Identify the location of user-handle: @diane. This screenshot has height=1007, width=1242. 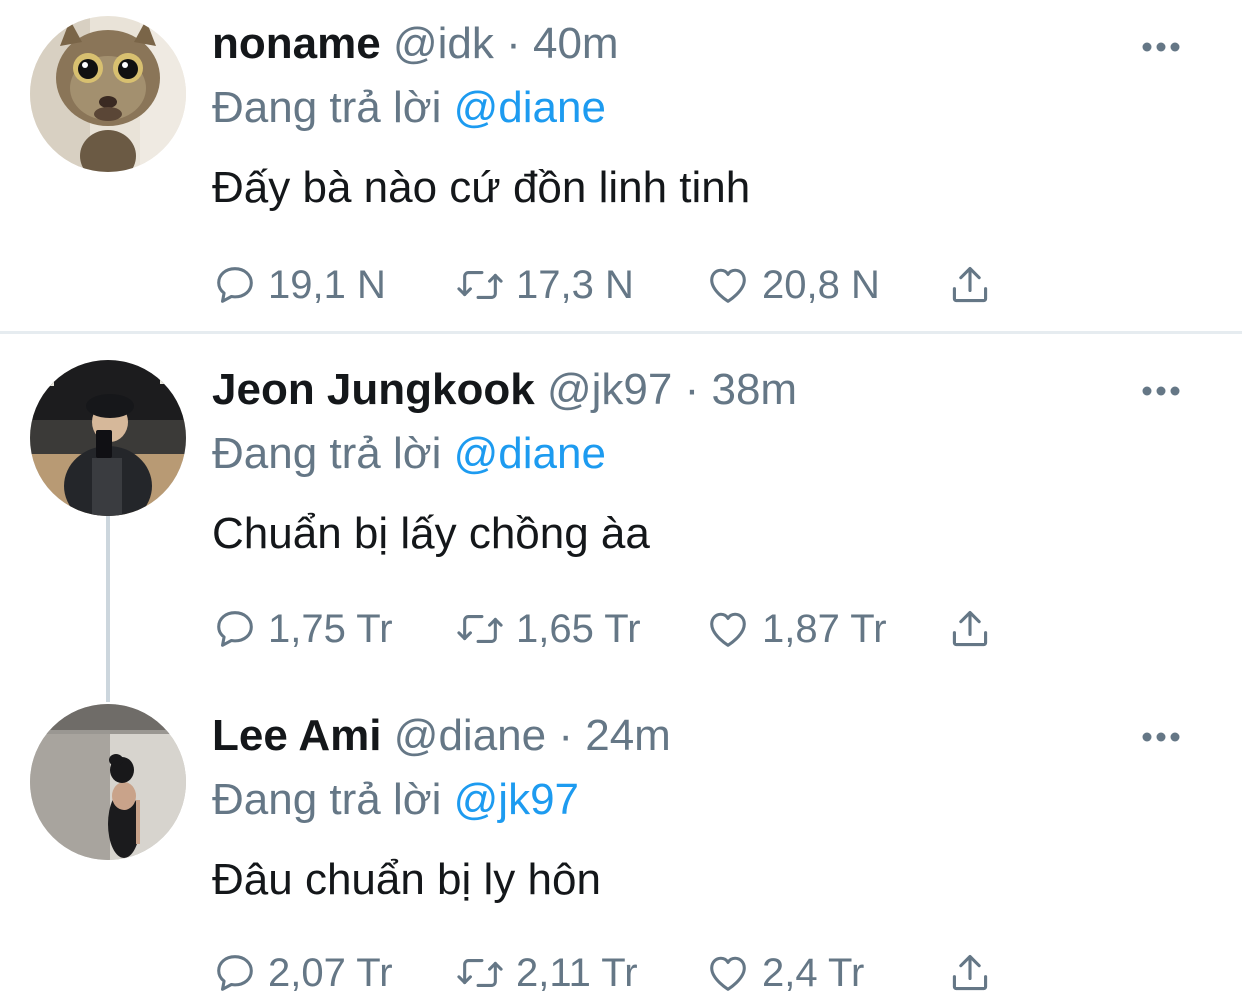
(470, 735).